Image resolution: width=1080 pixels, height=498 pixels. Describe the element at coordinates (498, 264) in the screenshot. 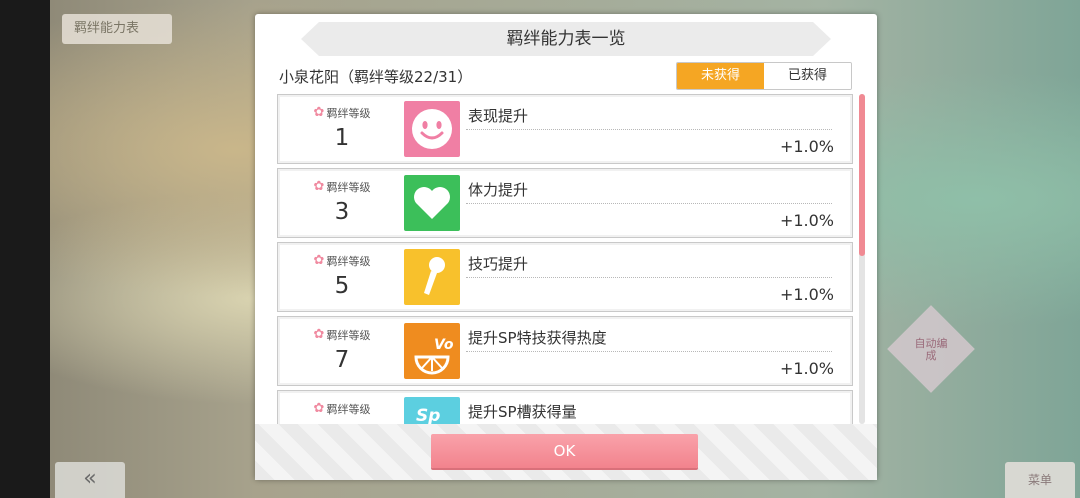

I see `skill-name: 技巧提升` at that location.